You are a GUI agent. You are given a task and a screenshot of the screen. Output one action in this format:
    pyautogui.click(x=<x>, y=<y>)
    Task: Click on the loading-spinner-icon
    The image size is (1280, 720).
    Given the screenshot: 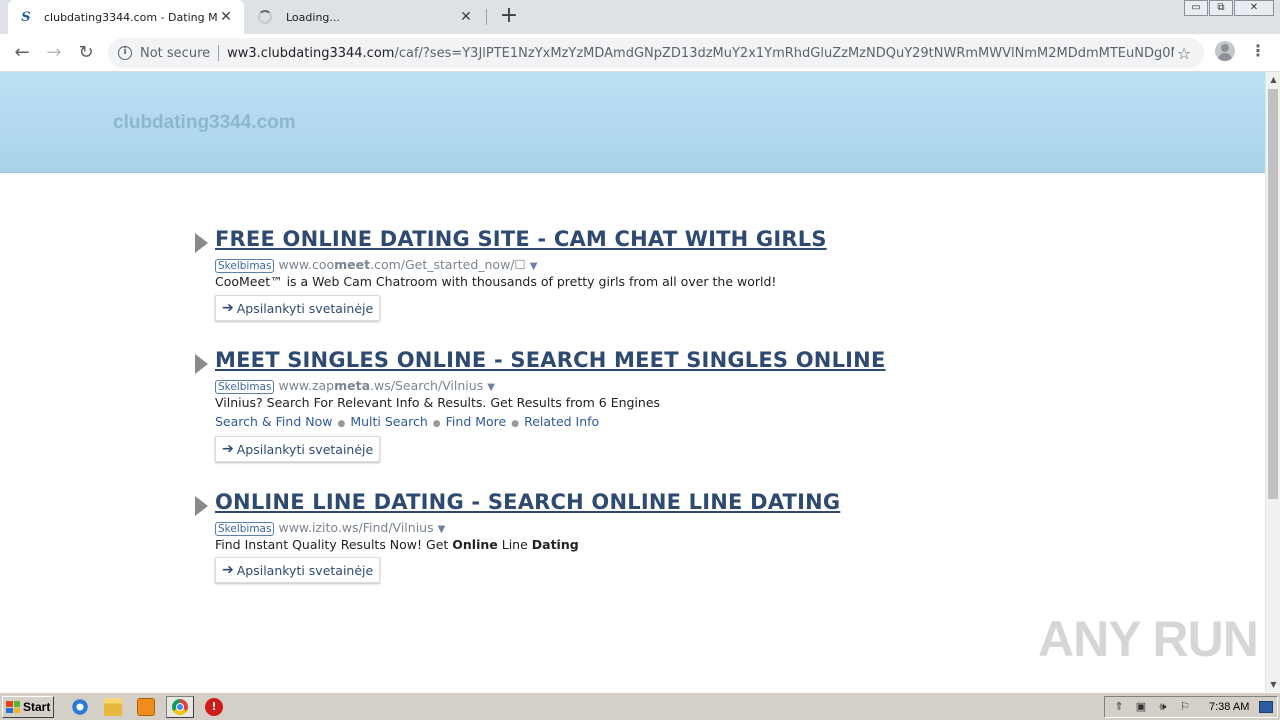 What is the action you would take?
    pyautogui.click(x=265, y=17)
    